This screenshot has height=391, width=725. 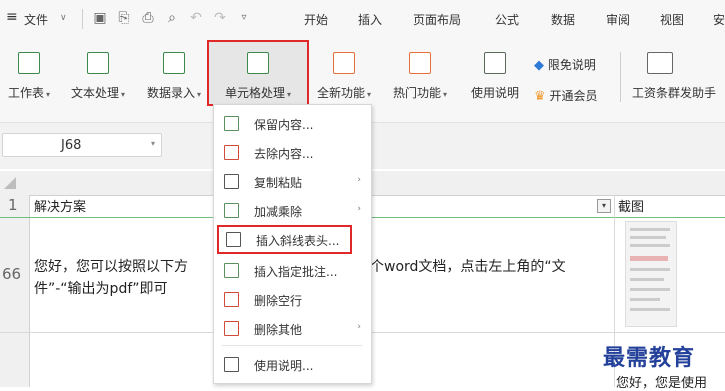 I want to click on cell-process-button: 单元格处理 ▾, so click(x=258, y=81).